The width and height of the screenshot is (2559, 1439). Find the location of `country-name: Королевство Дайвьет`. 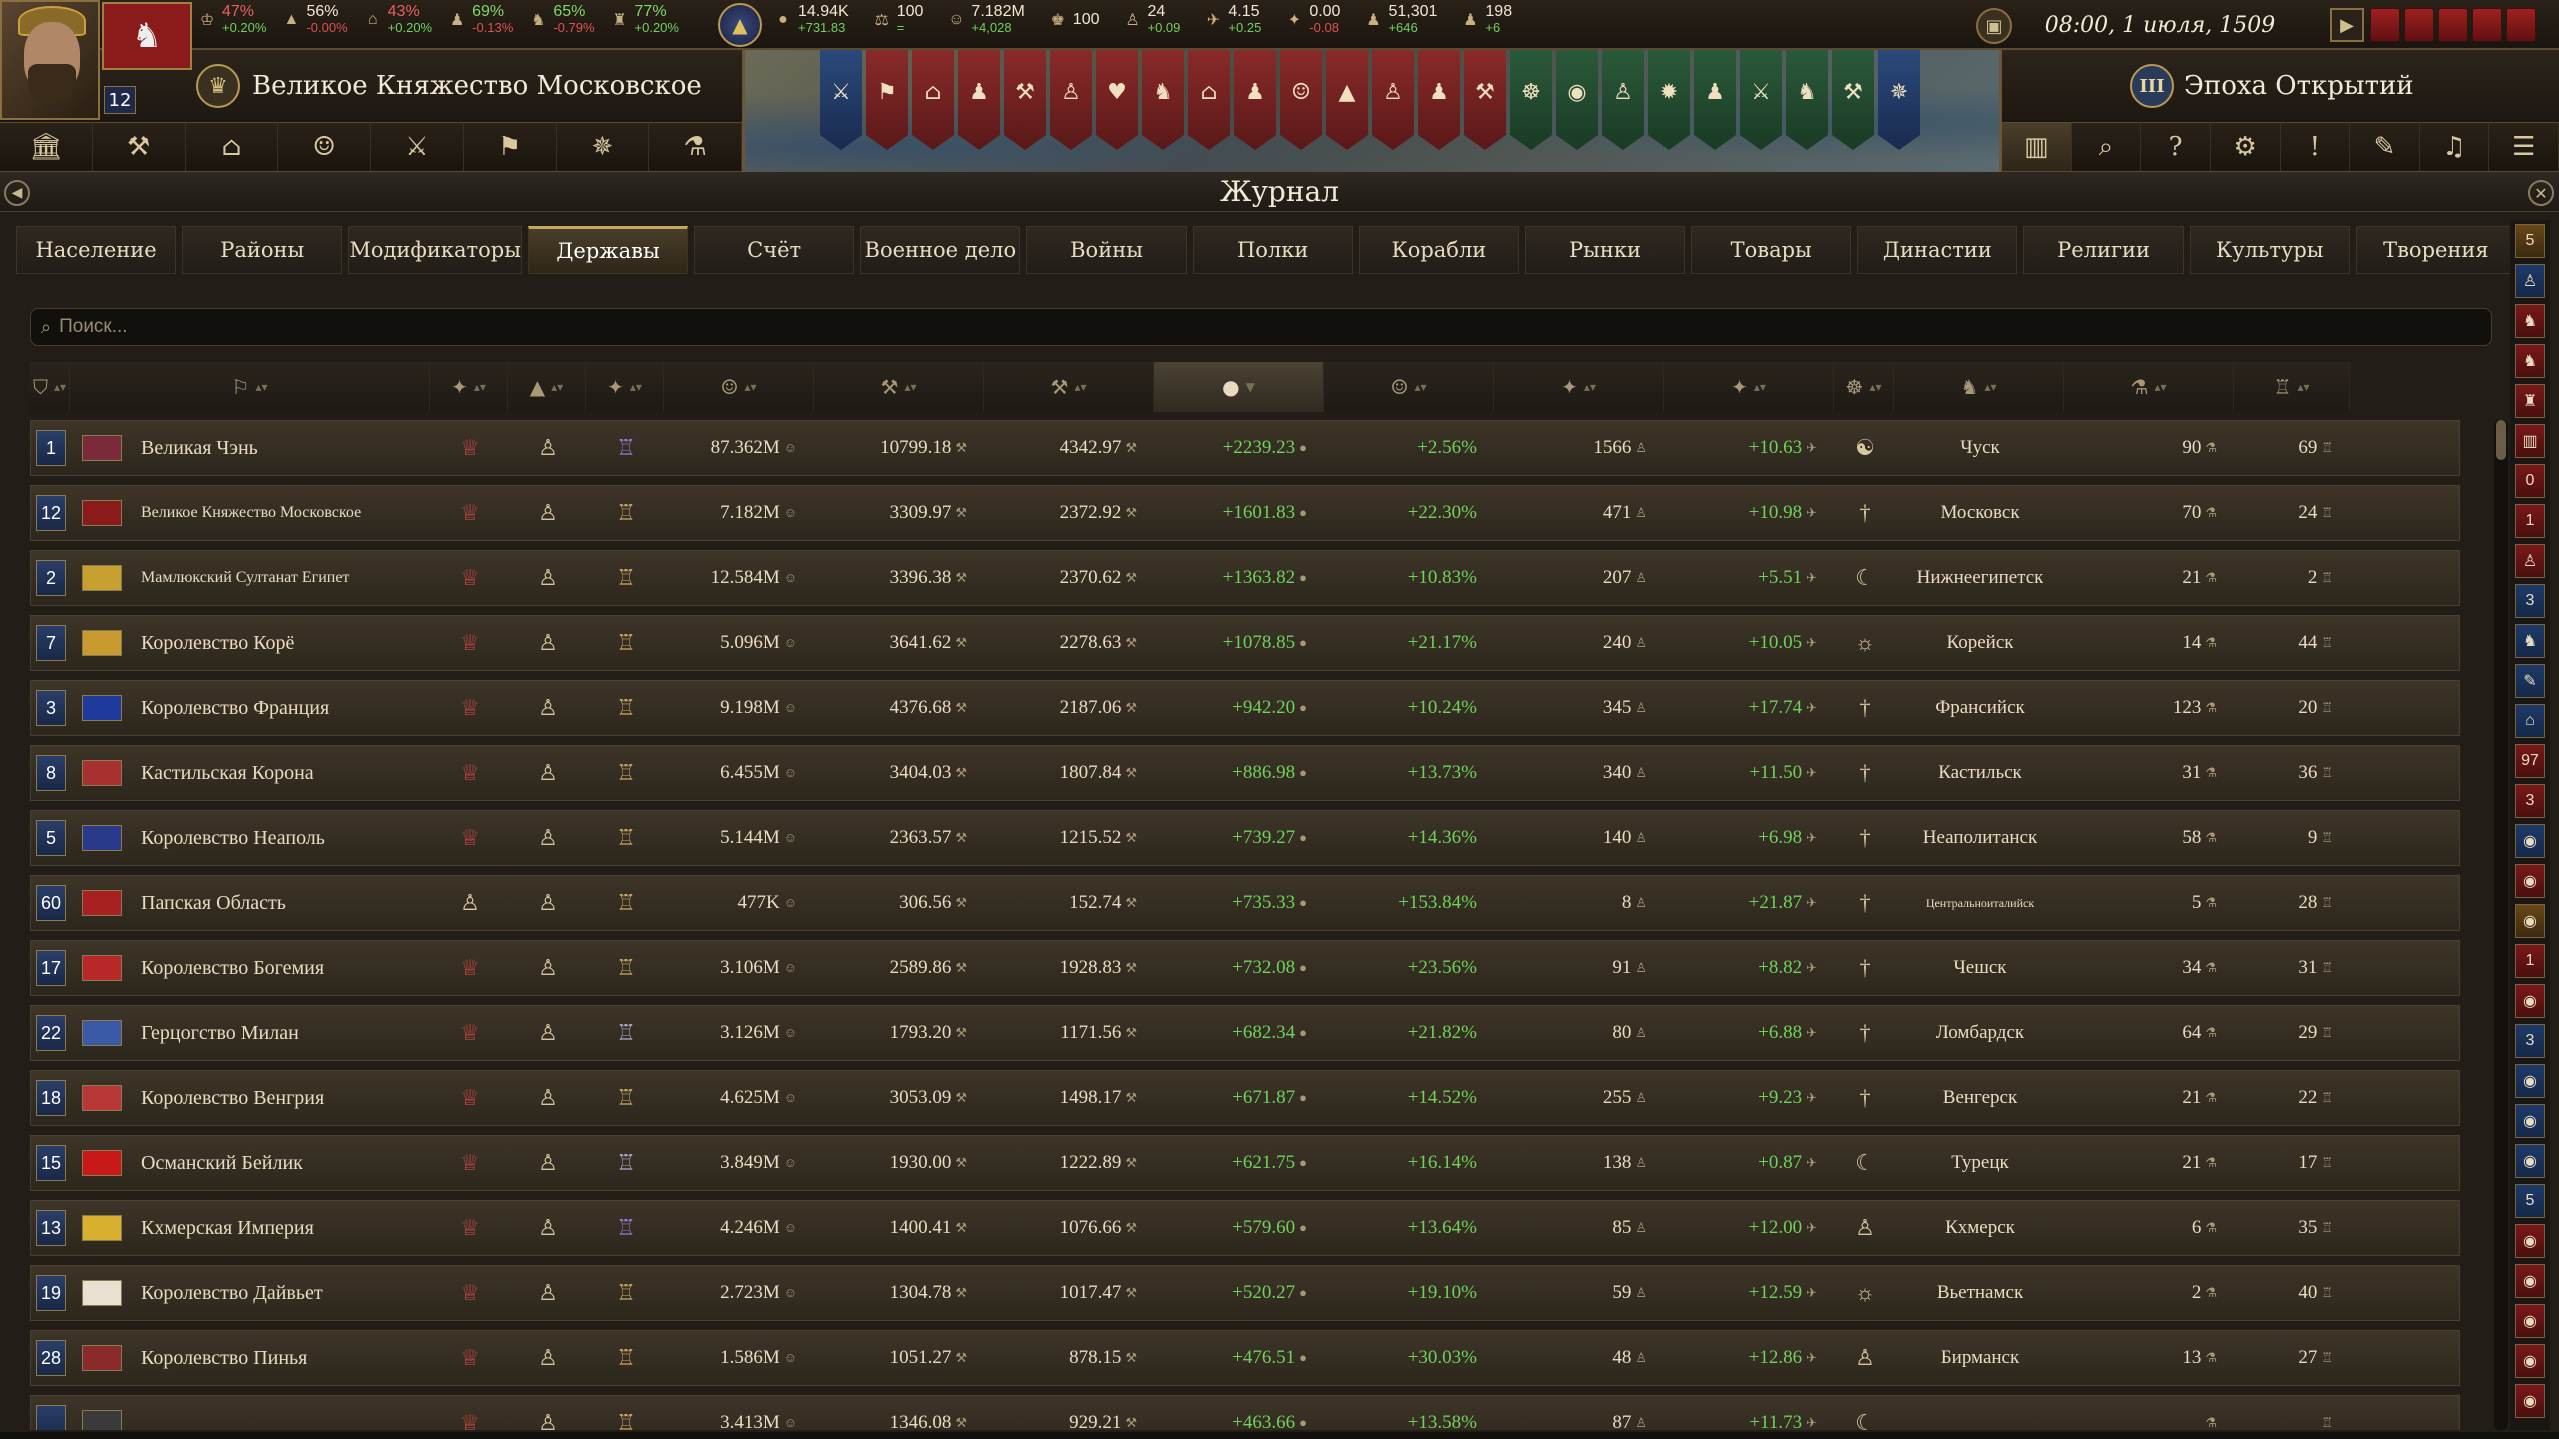

country-name: Королевство Дайвьет is located at coordinates (282, 1293).